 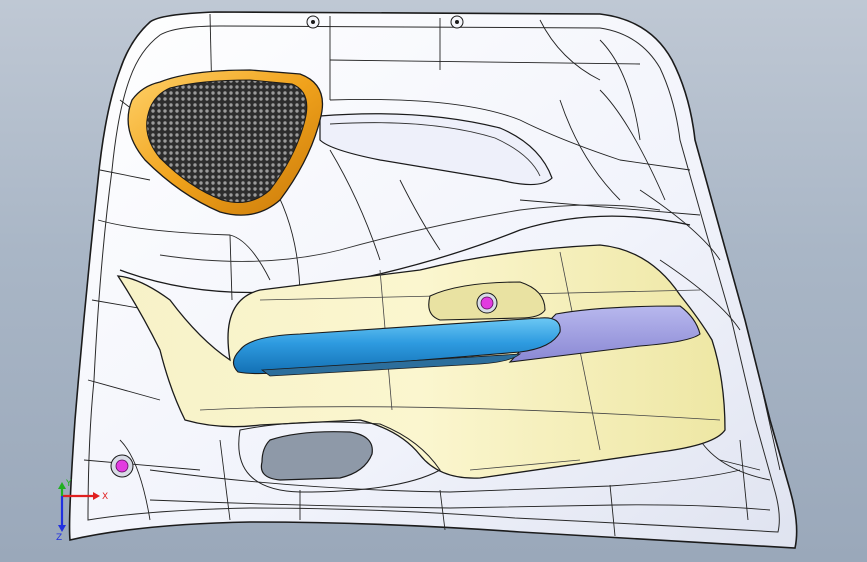 What do you see at coordinates (68, 484) in the screenshot?
I see `triad-y-label: Y` at bounding box center [68, 484].